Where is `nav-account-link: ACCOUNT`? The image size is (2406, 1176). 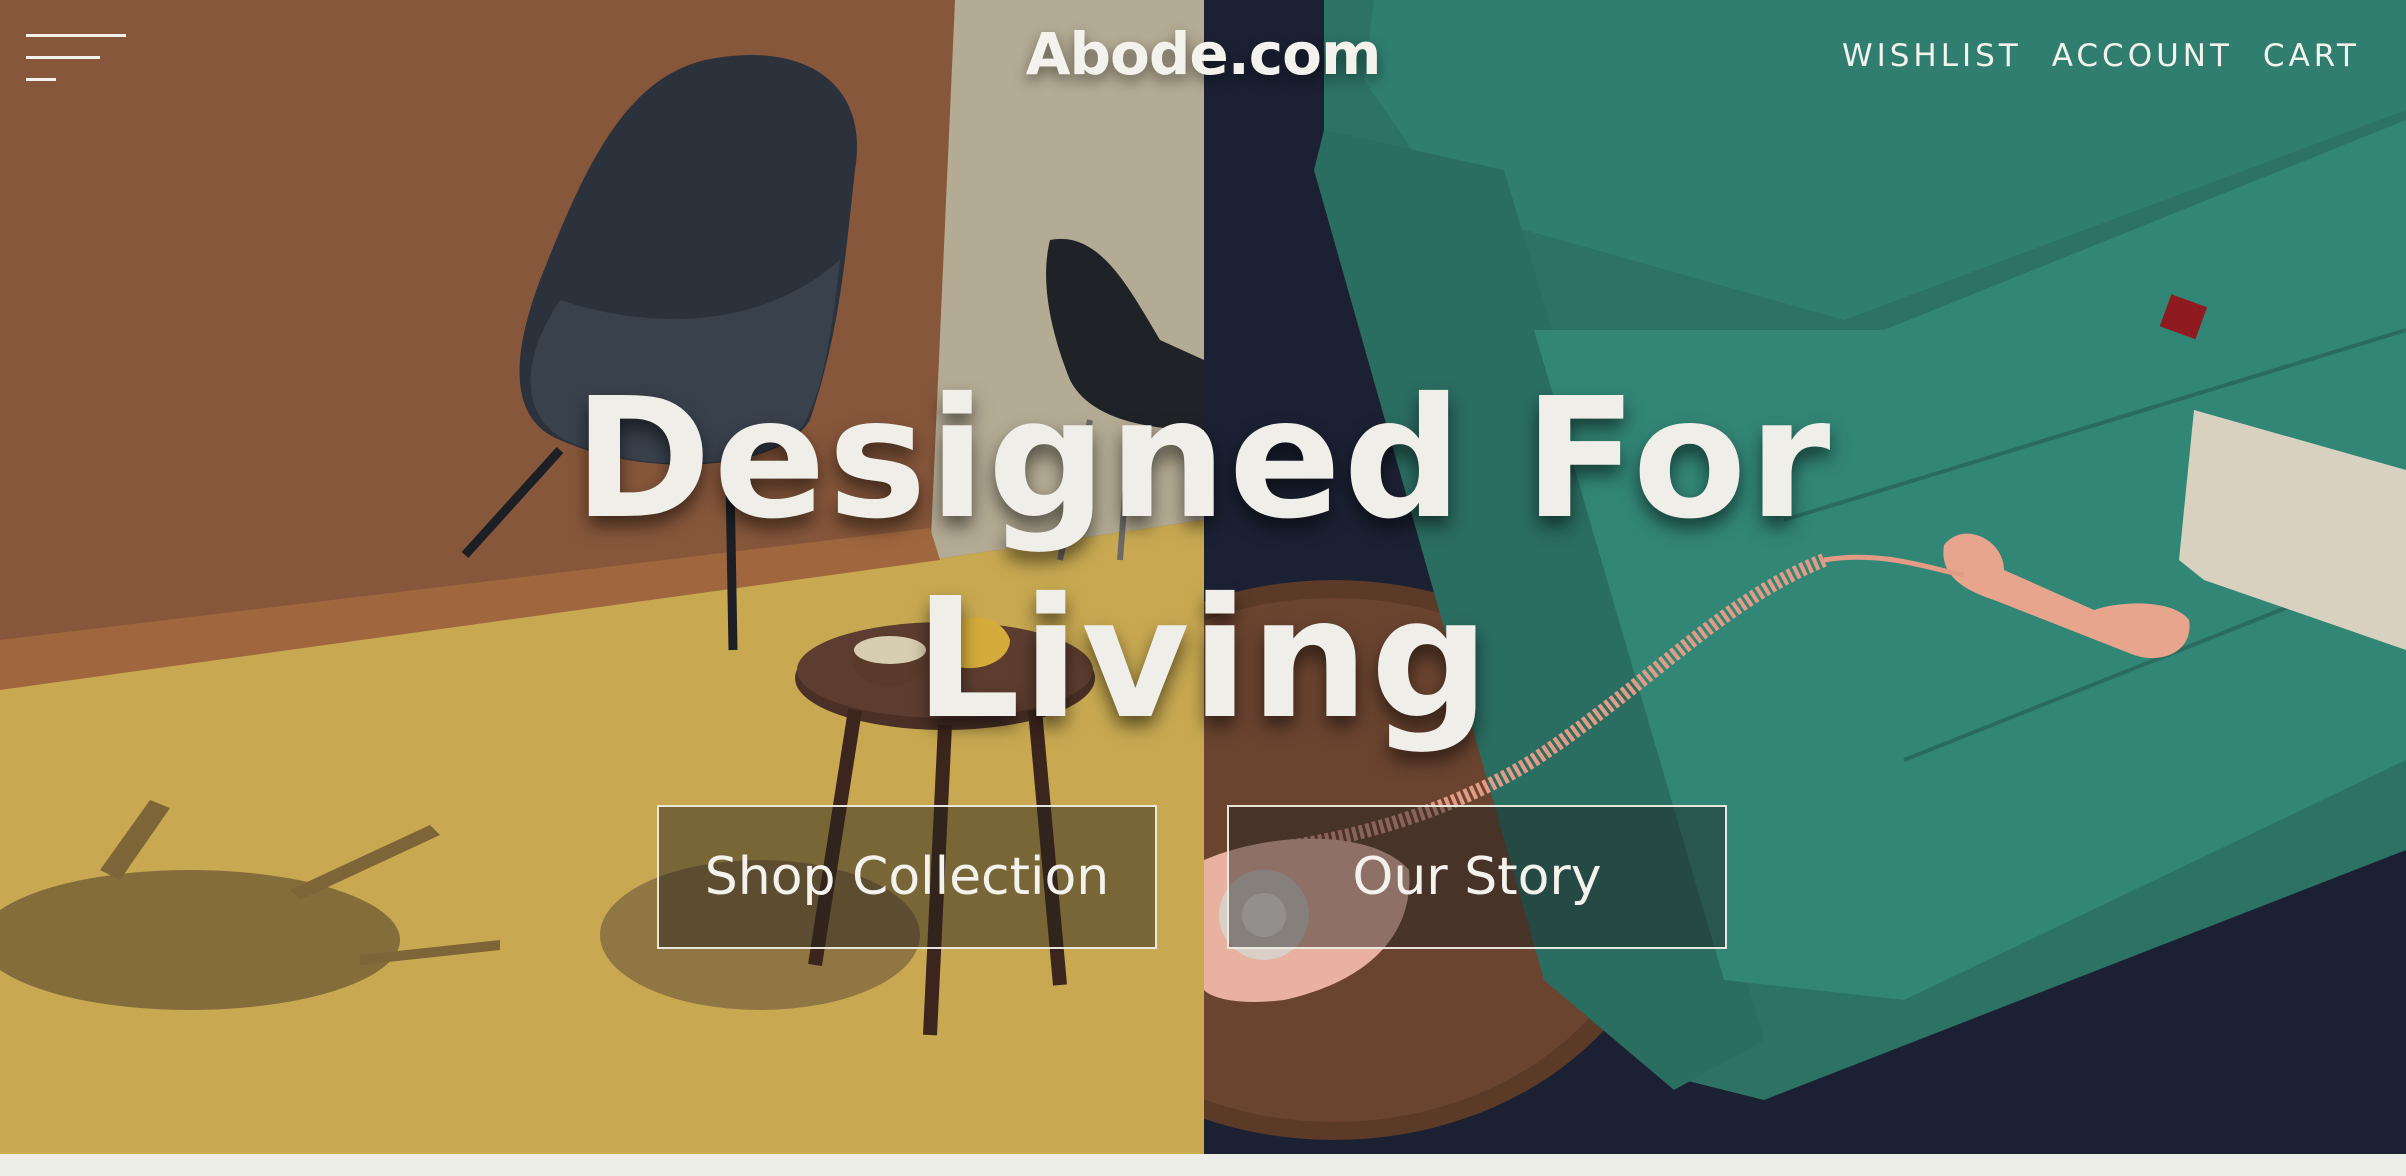
nav-account-link: ACCOUNT is located at coordinates (2142, 56).